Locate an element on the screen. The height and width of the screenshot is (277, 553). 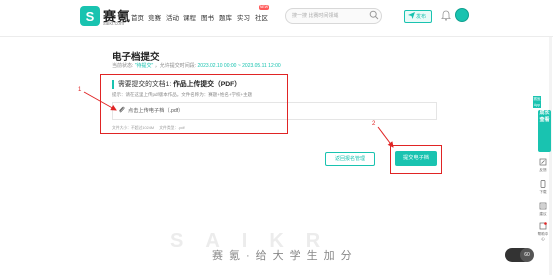
nav-home: 首页 is located at coordinates (137, 17).